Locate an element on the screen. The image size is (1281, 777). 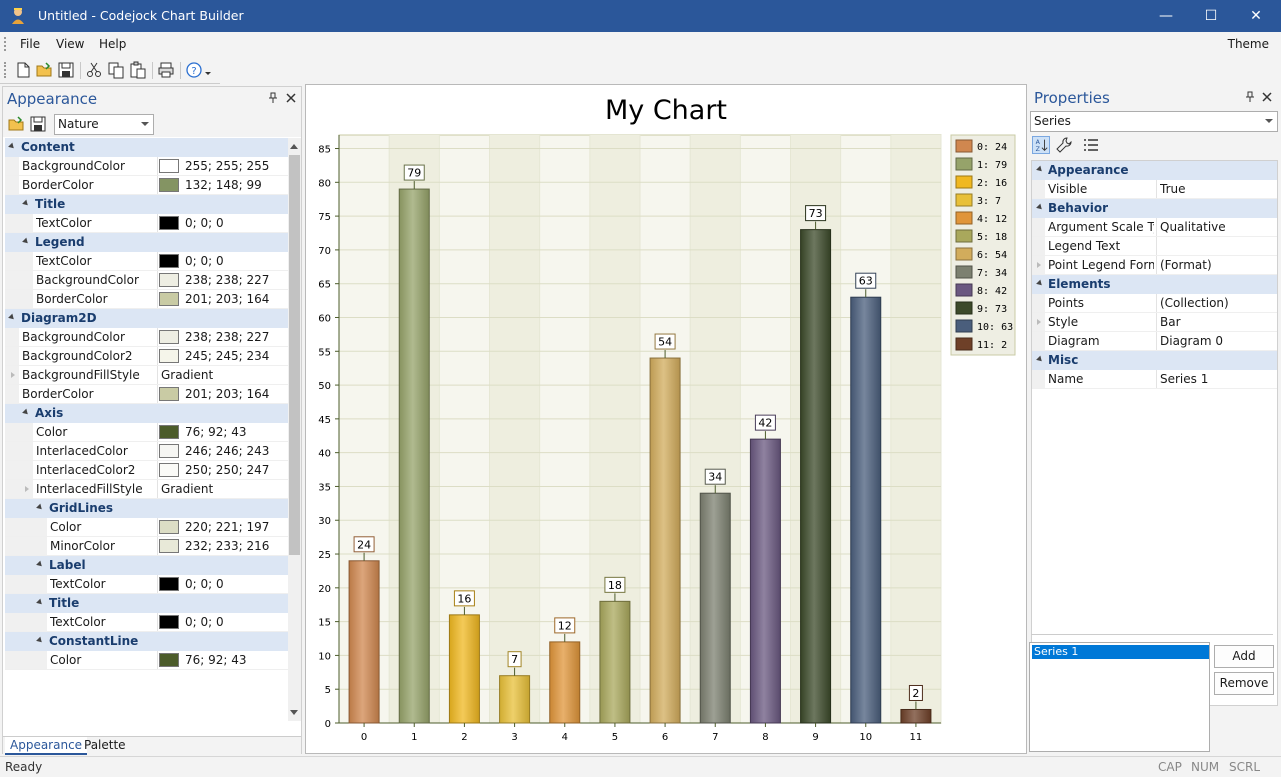
sort-alphabetical-icon: AZ is located at coordinates (1041, 145).